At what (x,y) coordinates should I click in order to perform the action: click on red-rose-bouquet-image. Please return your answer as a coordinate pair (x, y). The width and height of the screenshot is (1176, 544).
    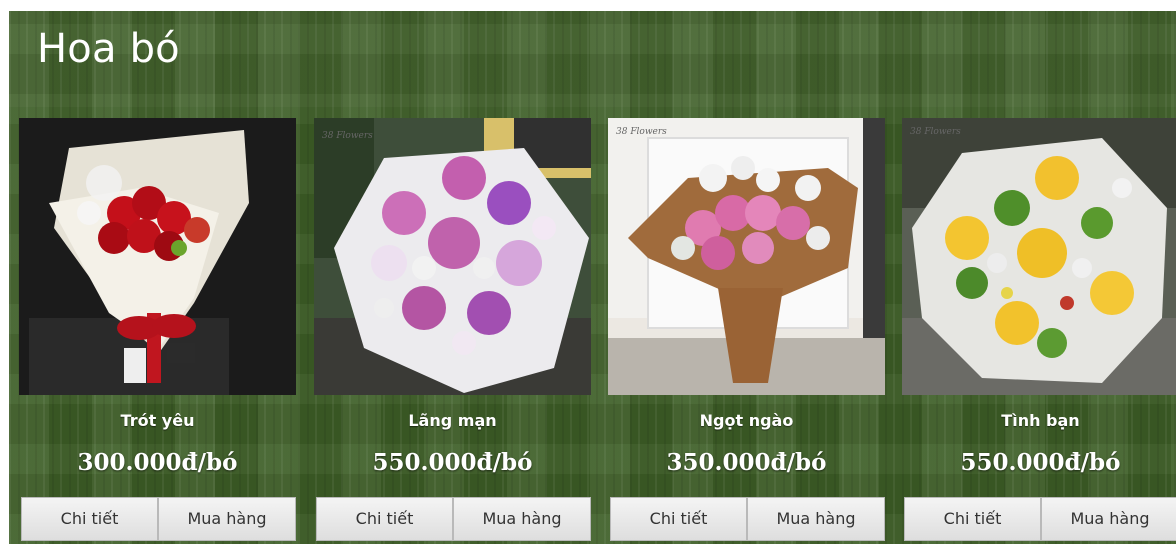
    Looking at the image, I should click on (157, 256).